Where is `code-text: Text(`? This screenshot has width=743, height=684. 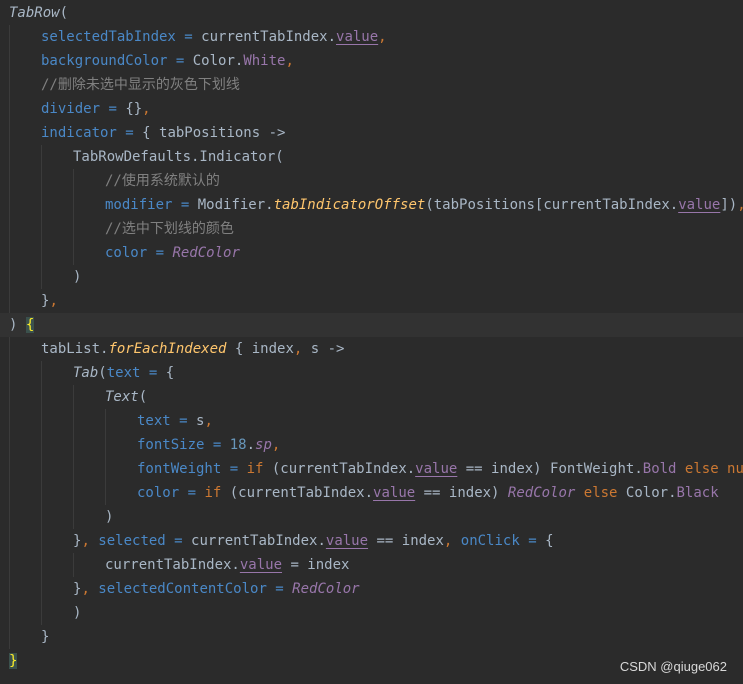 code-text: Text( is located at coordinates (126, 397).